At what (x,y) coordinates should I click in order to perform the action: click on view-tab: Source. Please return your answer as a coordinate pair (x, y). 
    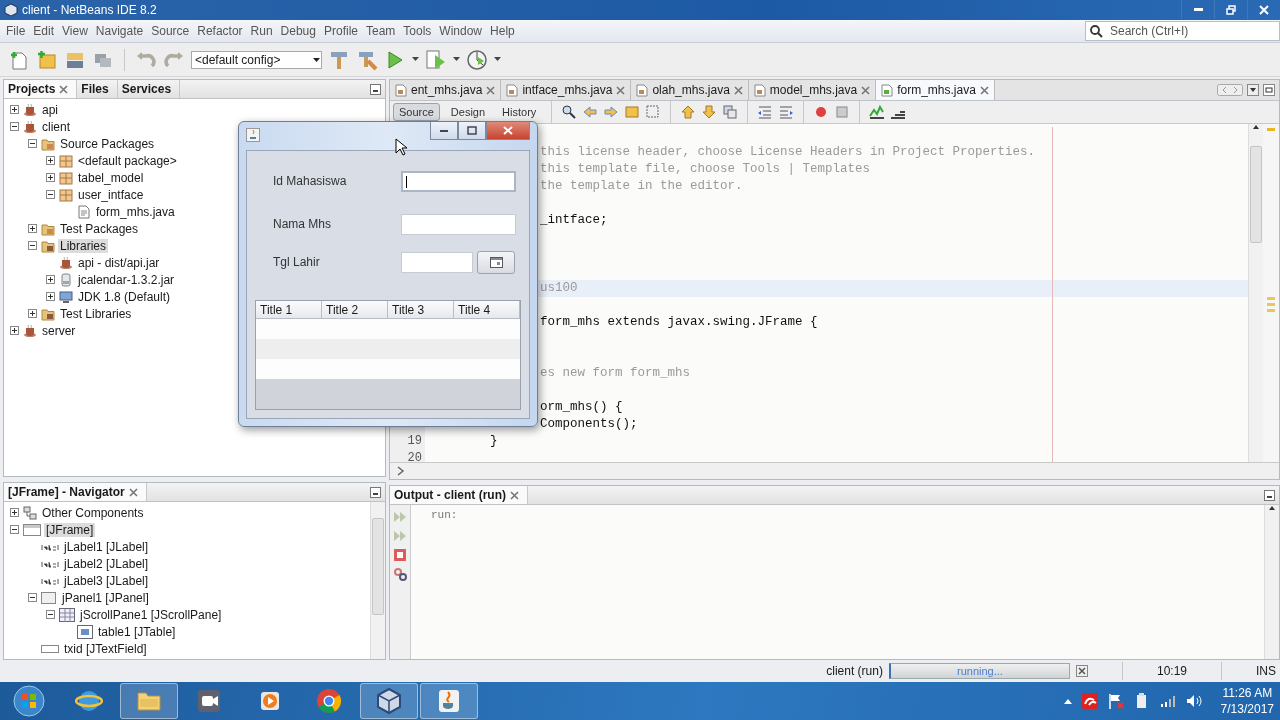
    Looking at the image, I should click on (416, 112).